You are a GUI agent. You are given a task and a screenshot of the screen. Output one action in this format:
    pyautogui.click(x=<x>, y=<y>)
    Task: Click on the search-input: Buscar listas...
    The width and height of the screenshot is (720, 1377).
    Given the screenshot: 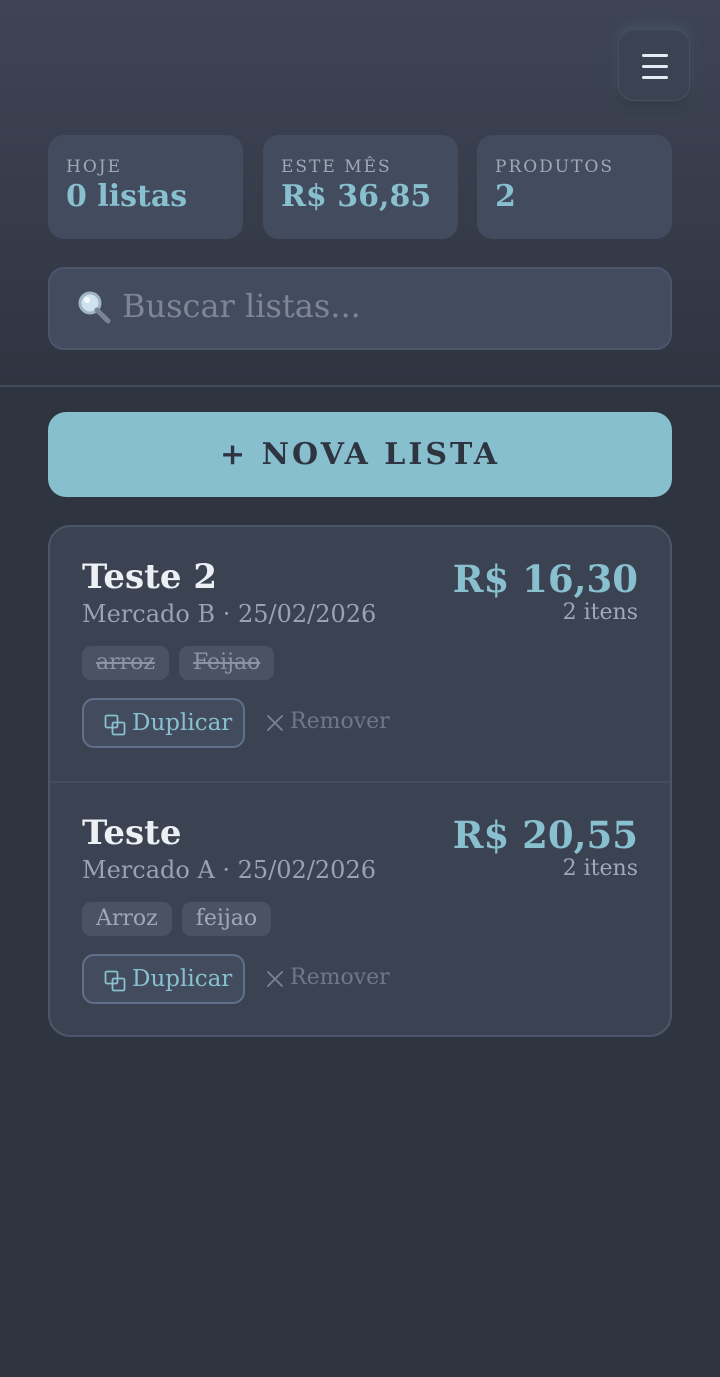 What is the action you would take?
    pyautogui.click(x=360, y=308)
    